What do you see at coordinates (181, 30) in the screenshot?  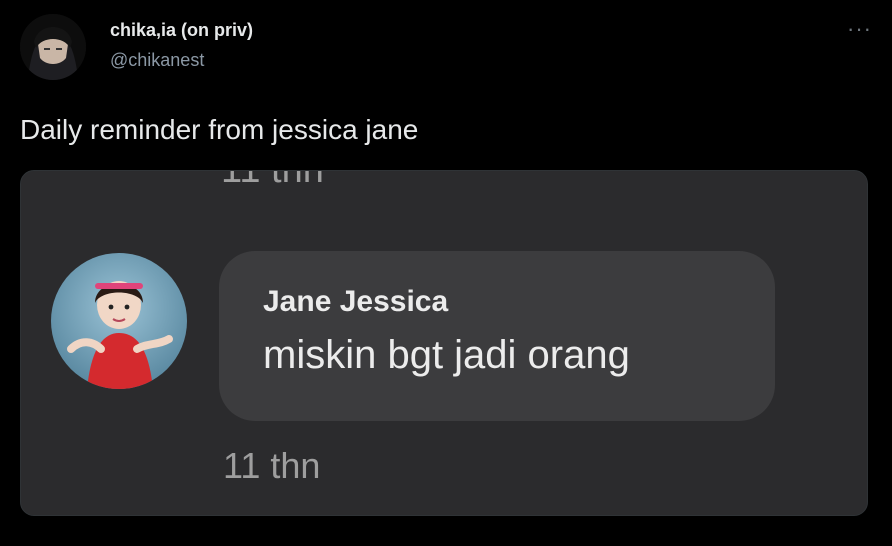 I see `author-name: chika,ia (on priv)` at bounding box center [181, 30].